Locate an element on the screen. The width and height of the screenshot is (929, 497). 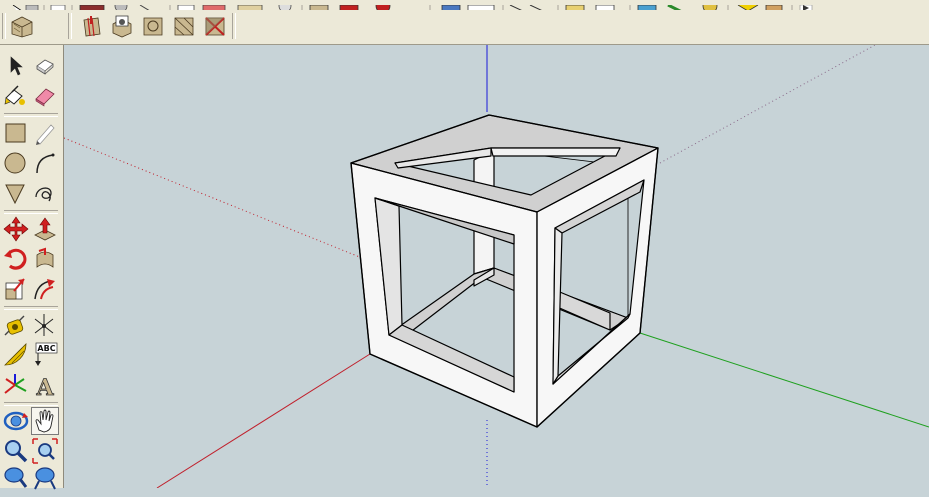
face-style-icon is located at coordinates (144, 7).